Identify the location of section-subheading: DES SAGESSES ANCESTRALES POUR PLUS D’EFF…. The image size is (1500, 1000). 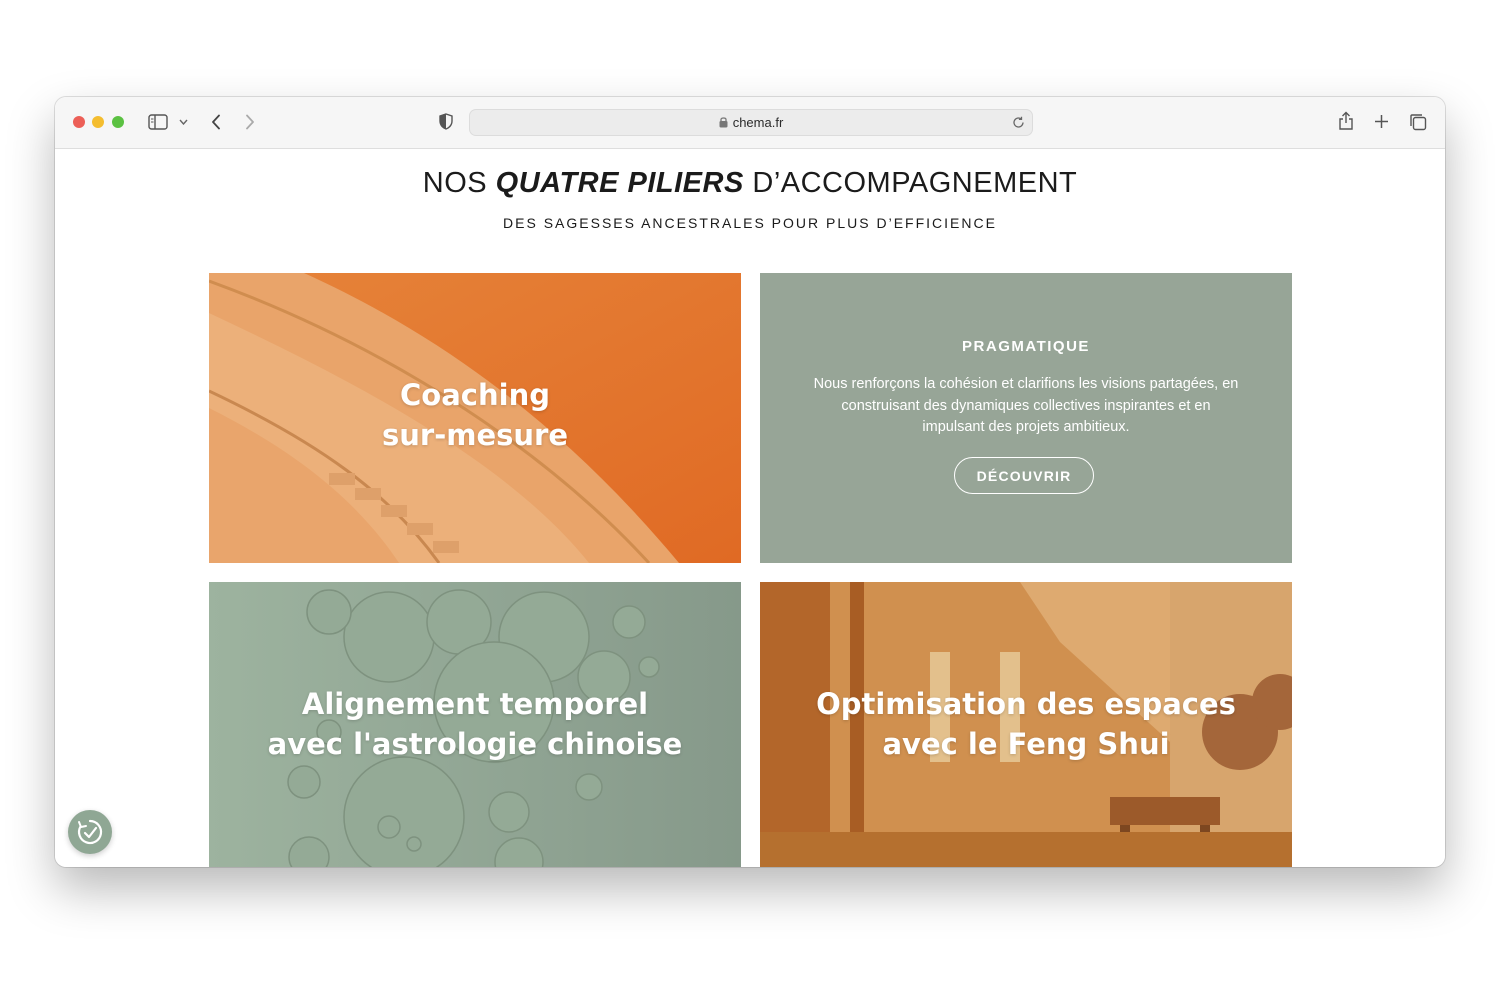
(750, 223).